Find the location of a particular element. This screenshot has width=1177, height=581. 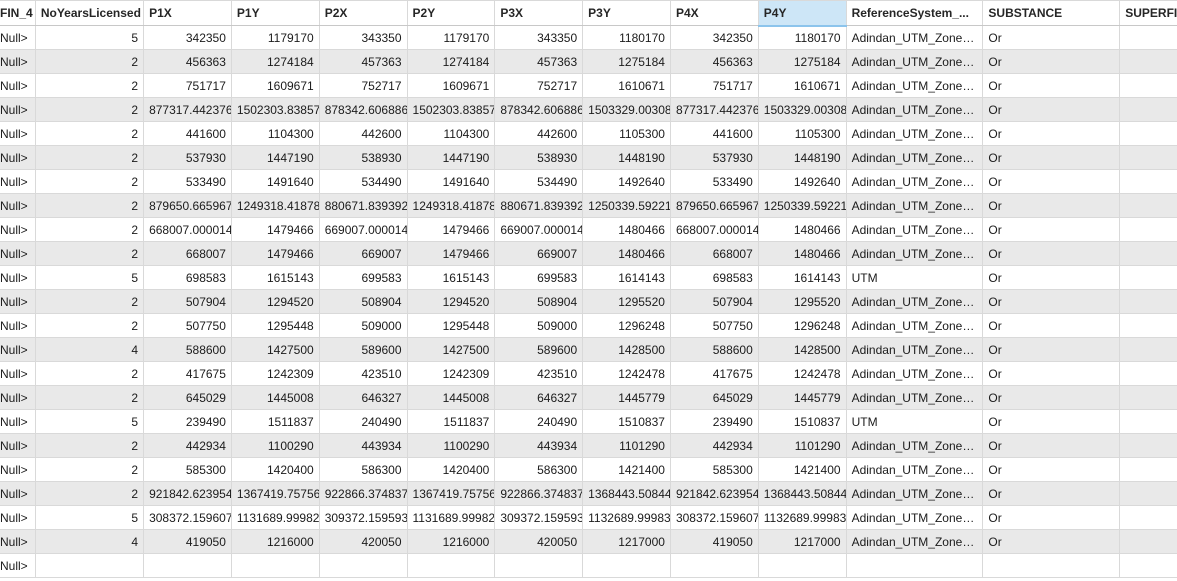

table-cell: 1448190 is located at coordinates (626, 157).